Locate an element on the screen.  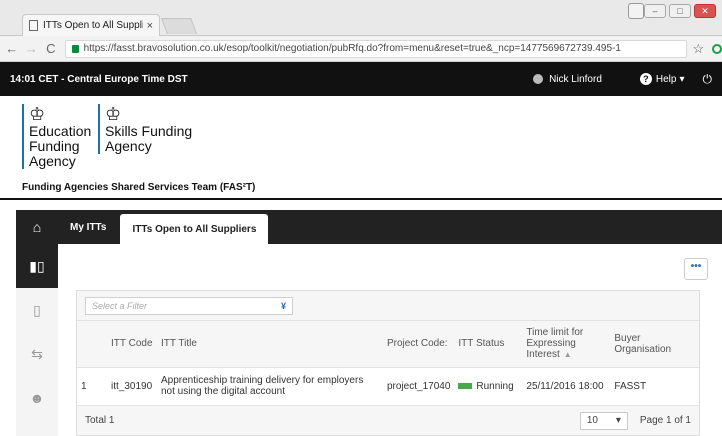
user-name: Nick Linford is located at coordinates (575, 79).